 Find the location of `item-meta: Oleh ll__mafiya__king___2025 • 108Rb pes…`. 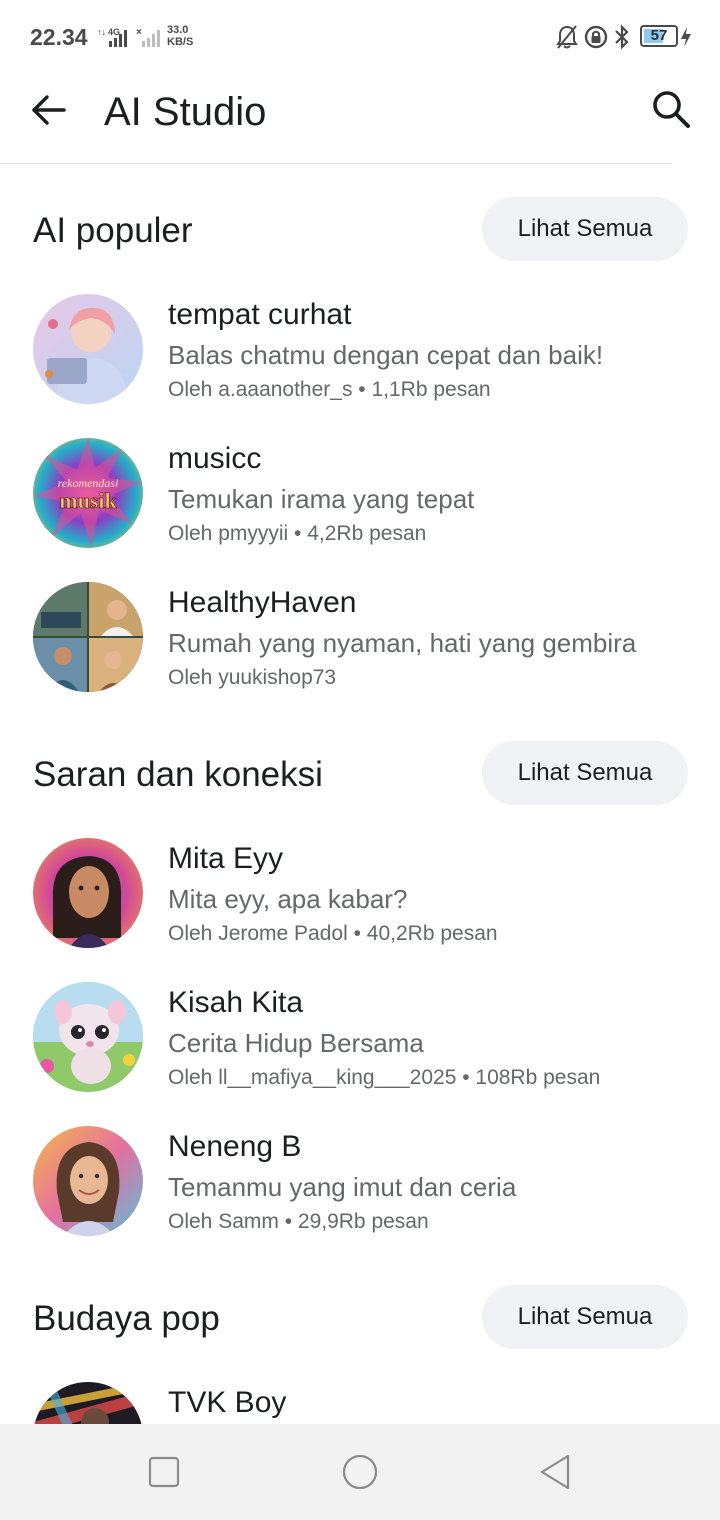

item-meta: Oleh ll__mafiya__king___2025 • 108Rb pes… is located at coordinates (384, 1077).